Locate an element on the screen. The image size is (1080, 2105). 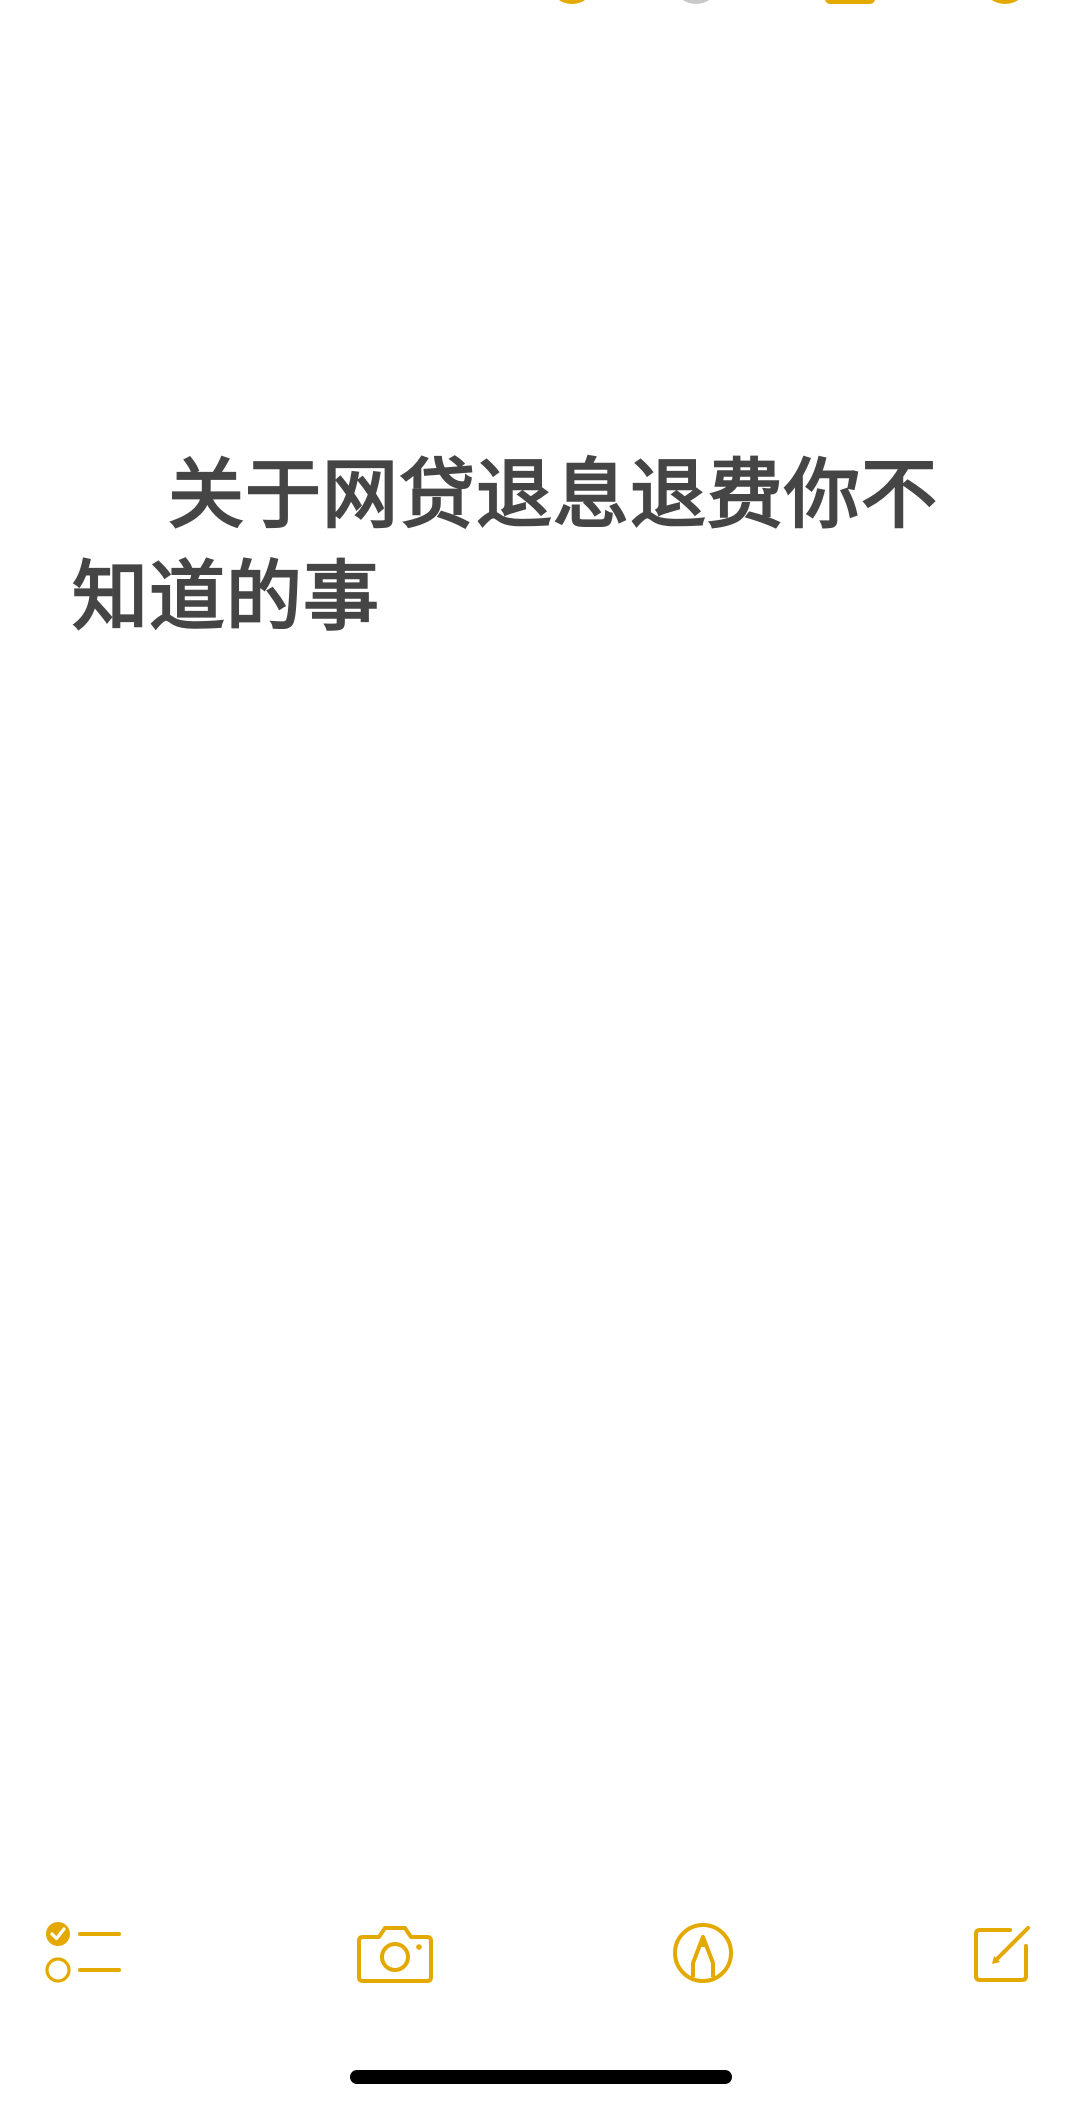
markup-button is located at coordinates (703, 1953).